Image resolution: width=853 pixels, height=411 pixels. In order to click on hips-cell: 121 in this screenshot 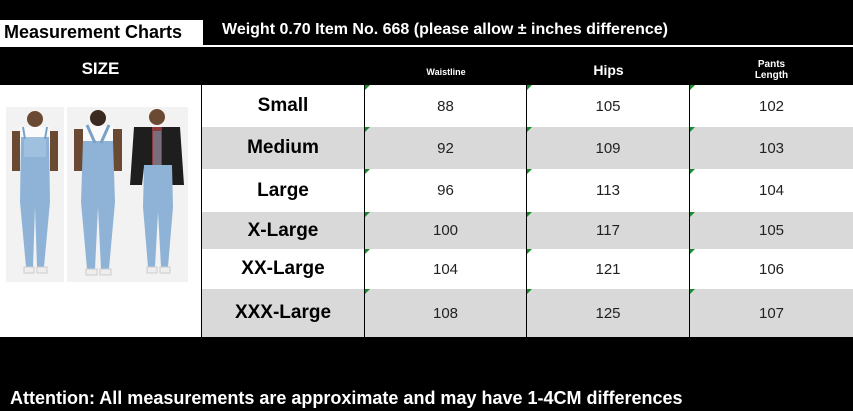, I will do `click(608, 269)`.